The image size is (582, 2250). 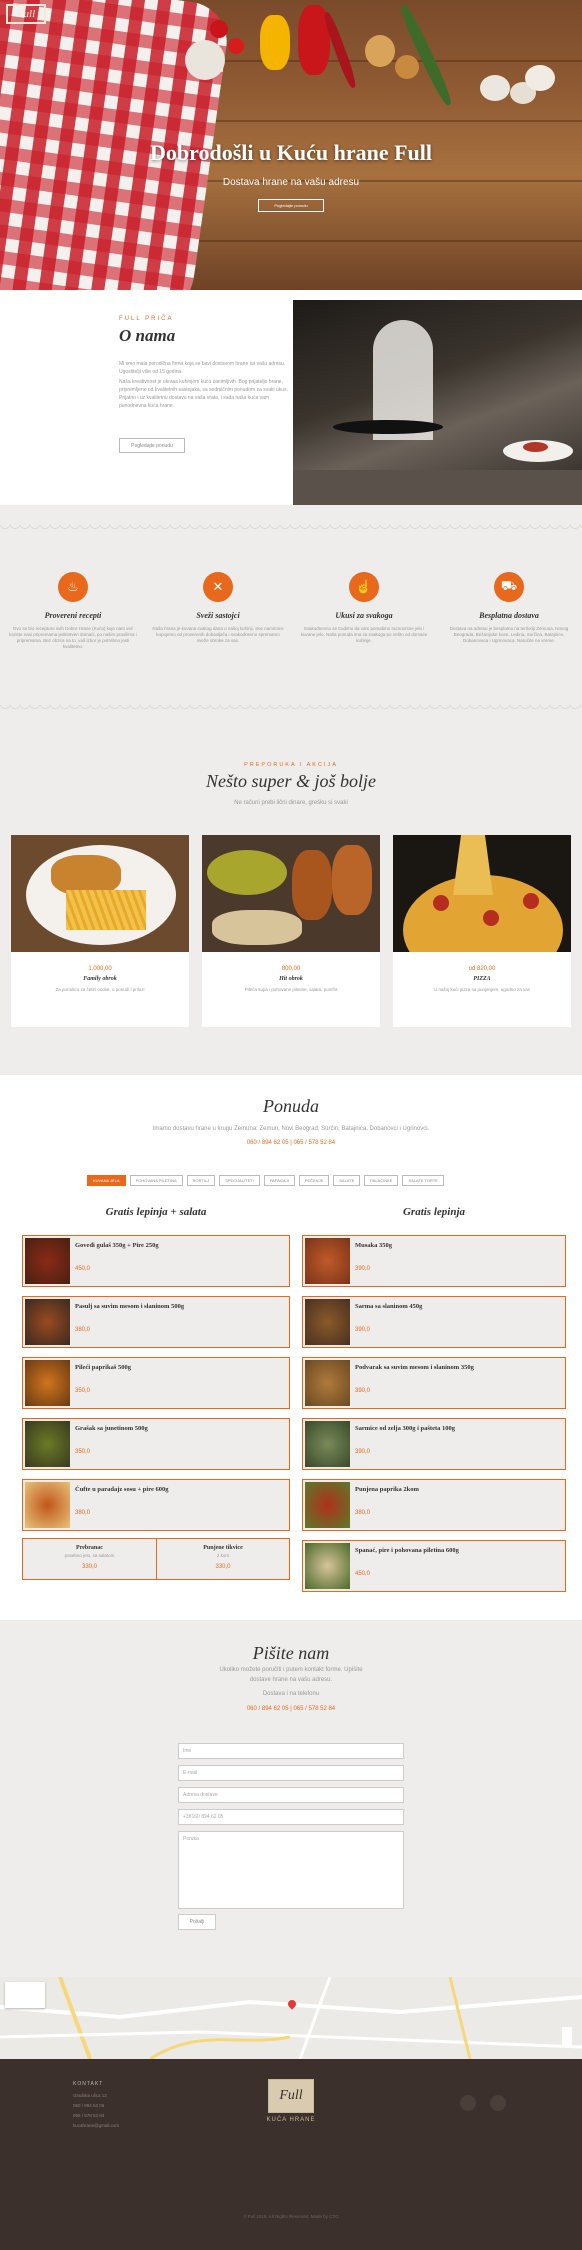 I want to click on phone-field: +38160 894 62 05, so click(x=291, y=1817).